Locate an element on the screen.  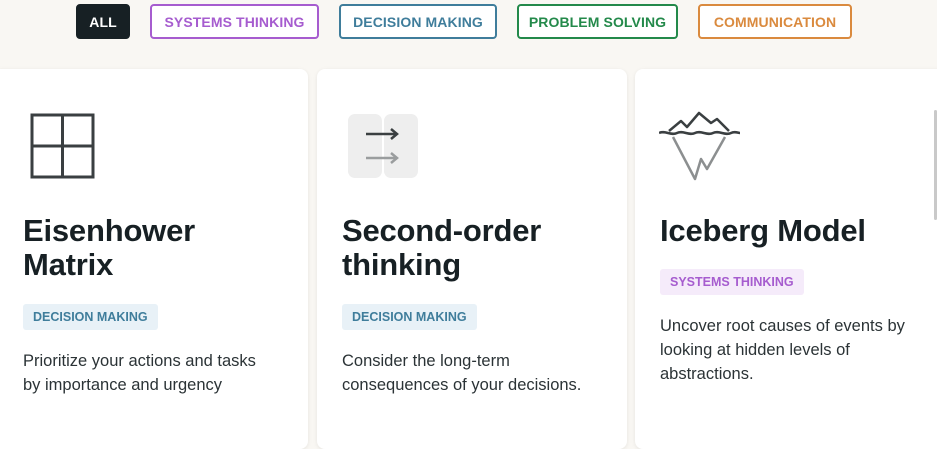
card-title-line: Iceberg Model is located at coordinates (763, 230).